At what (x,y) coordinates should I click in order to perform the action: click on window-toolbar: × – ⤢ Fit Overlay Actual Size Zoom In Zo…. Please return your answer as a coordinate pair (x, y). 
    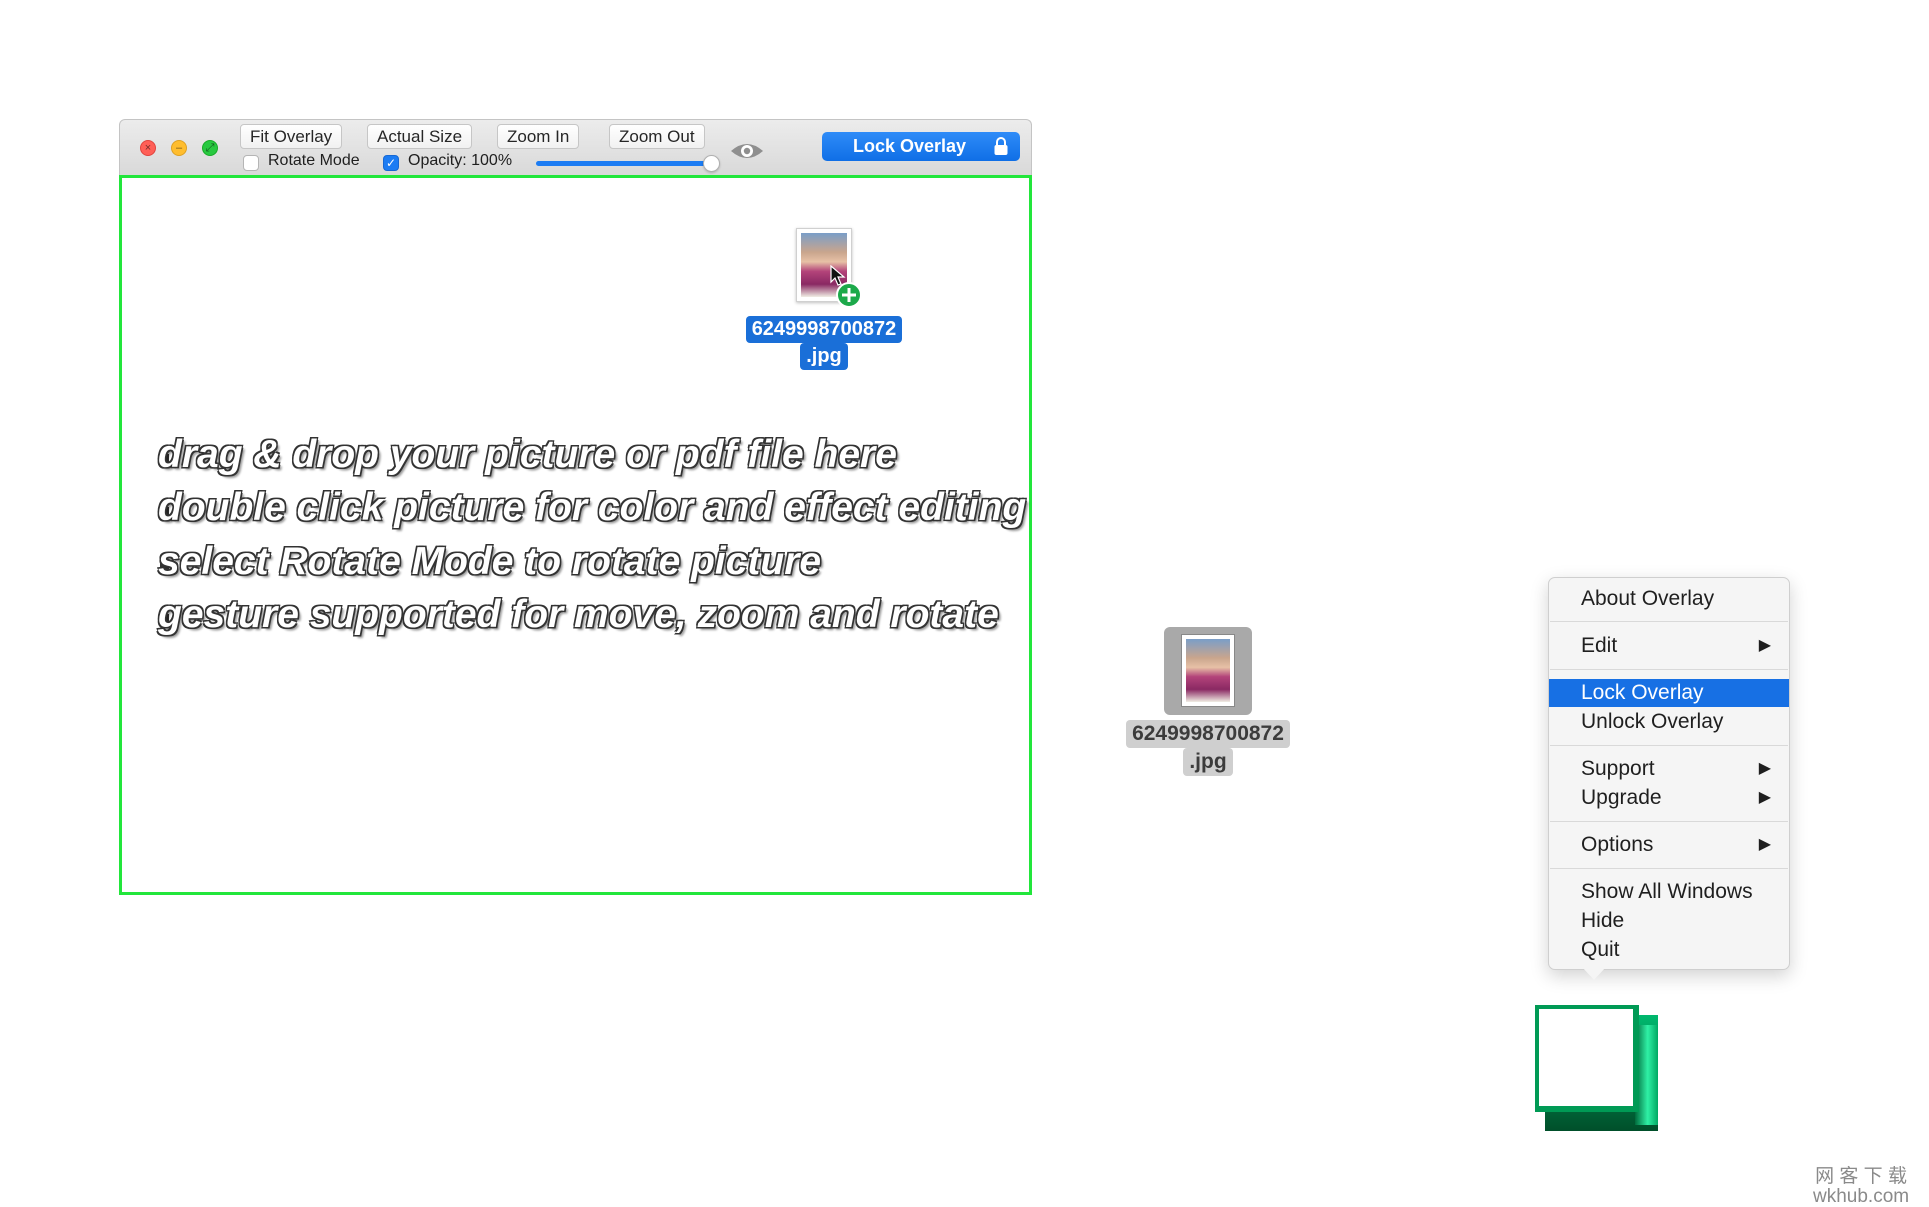
    Looking at the image, I should click on (575, 147).